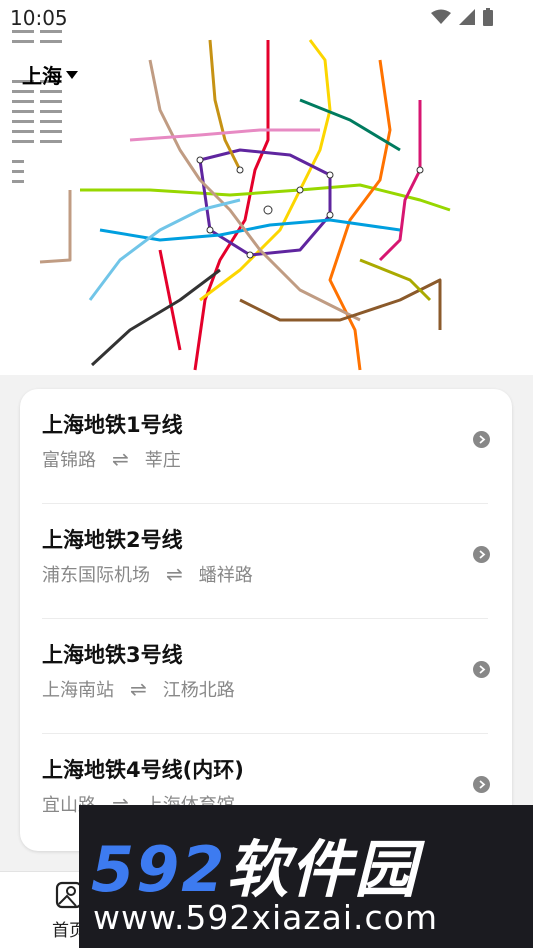 The height and width of the screenshot is (949, 533). Describe the element at coordinates (78, 690) in the screenshot. I see `route-start: 上海南站` at that location.